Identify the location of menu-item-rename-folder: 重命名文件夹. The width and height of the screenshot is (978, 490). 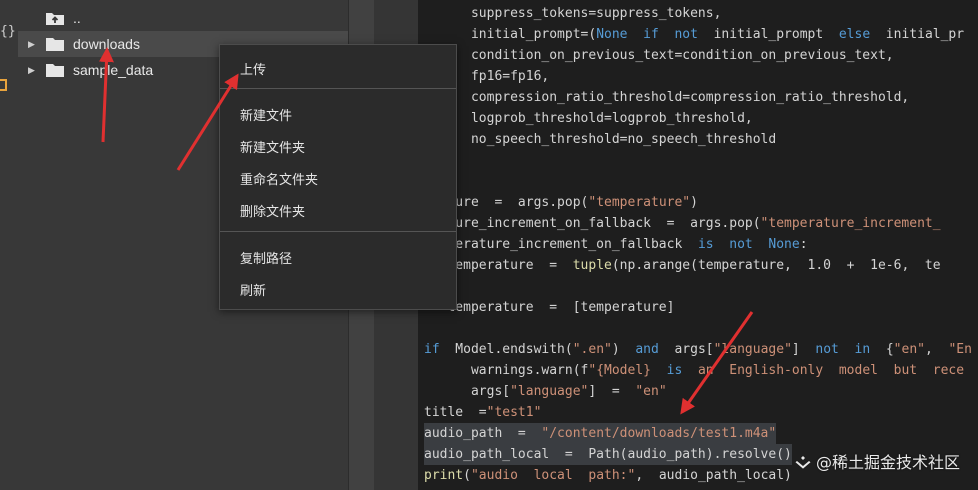
(279, 178).